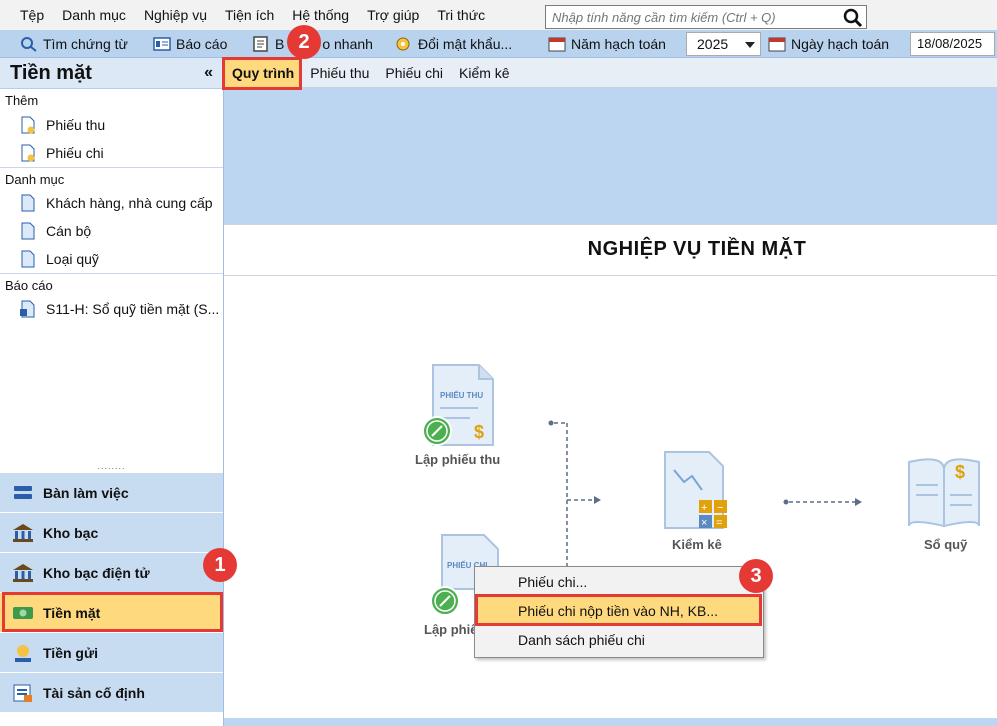  I want to click on ledger-step-label: Sổ quỹ, so click(945, 544).